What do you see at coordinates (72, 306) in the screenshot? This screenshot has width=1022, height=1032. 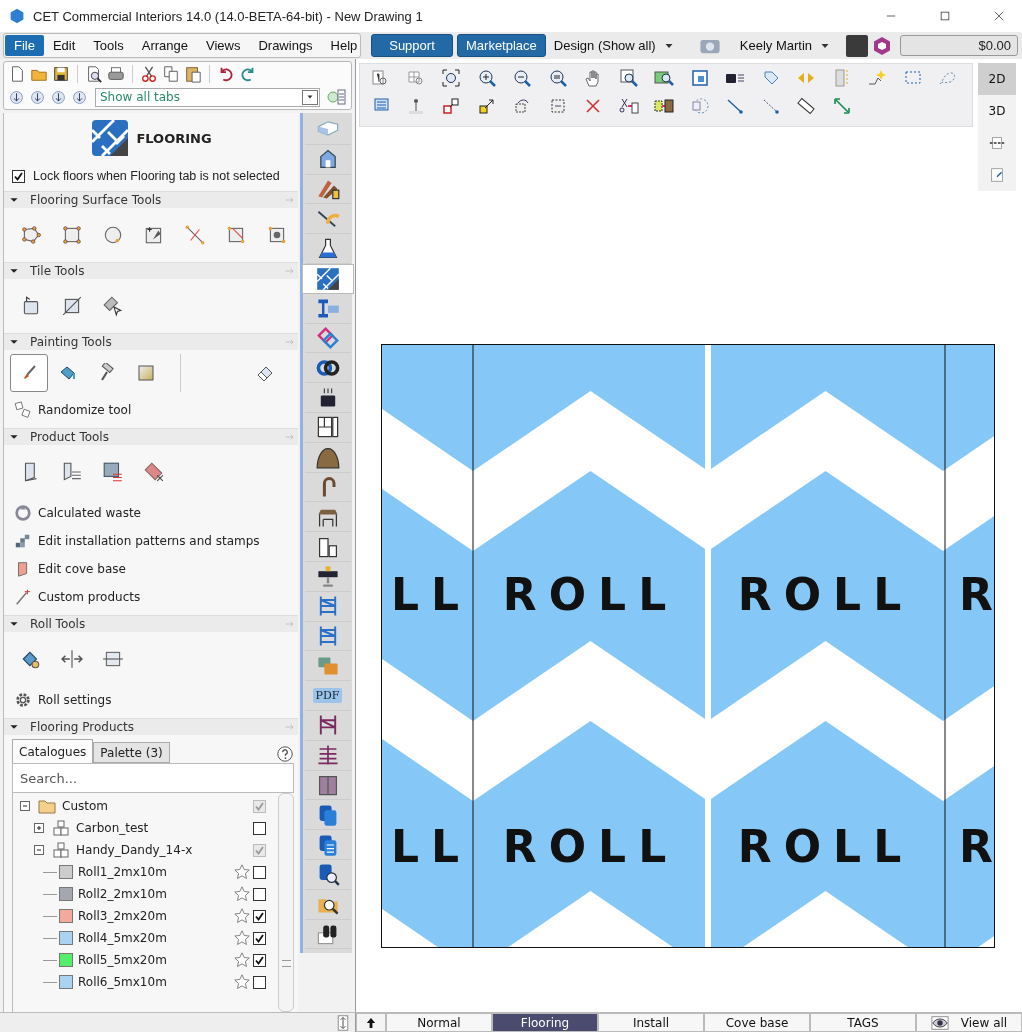 I see `square-slash-icon` at bounding box center [72, 306].